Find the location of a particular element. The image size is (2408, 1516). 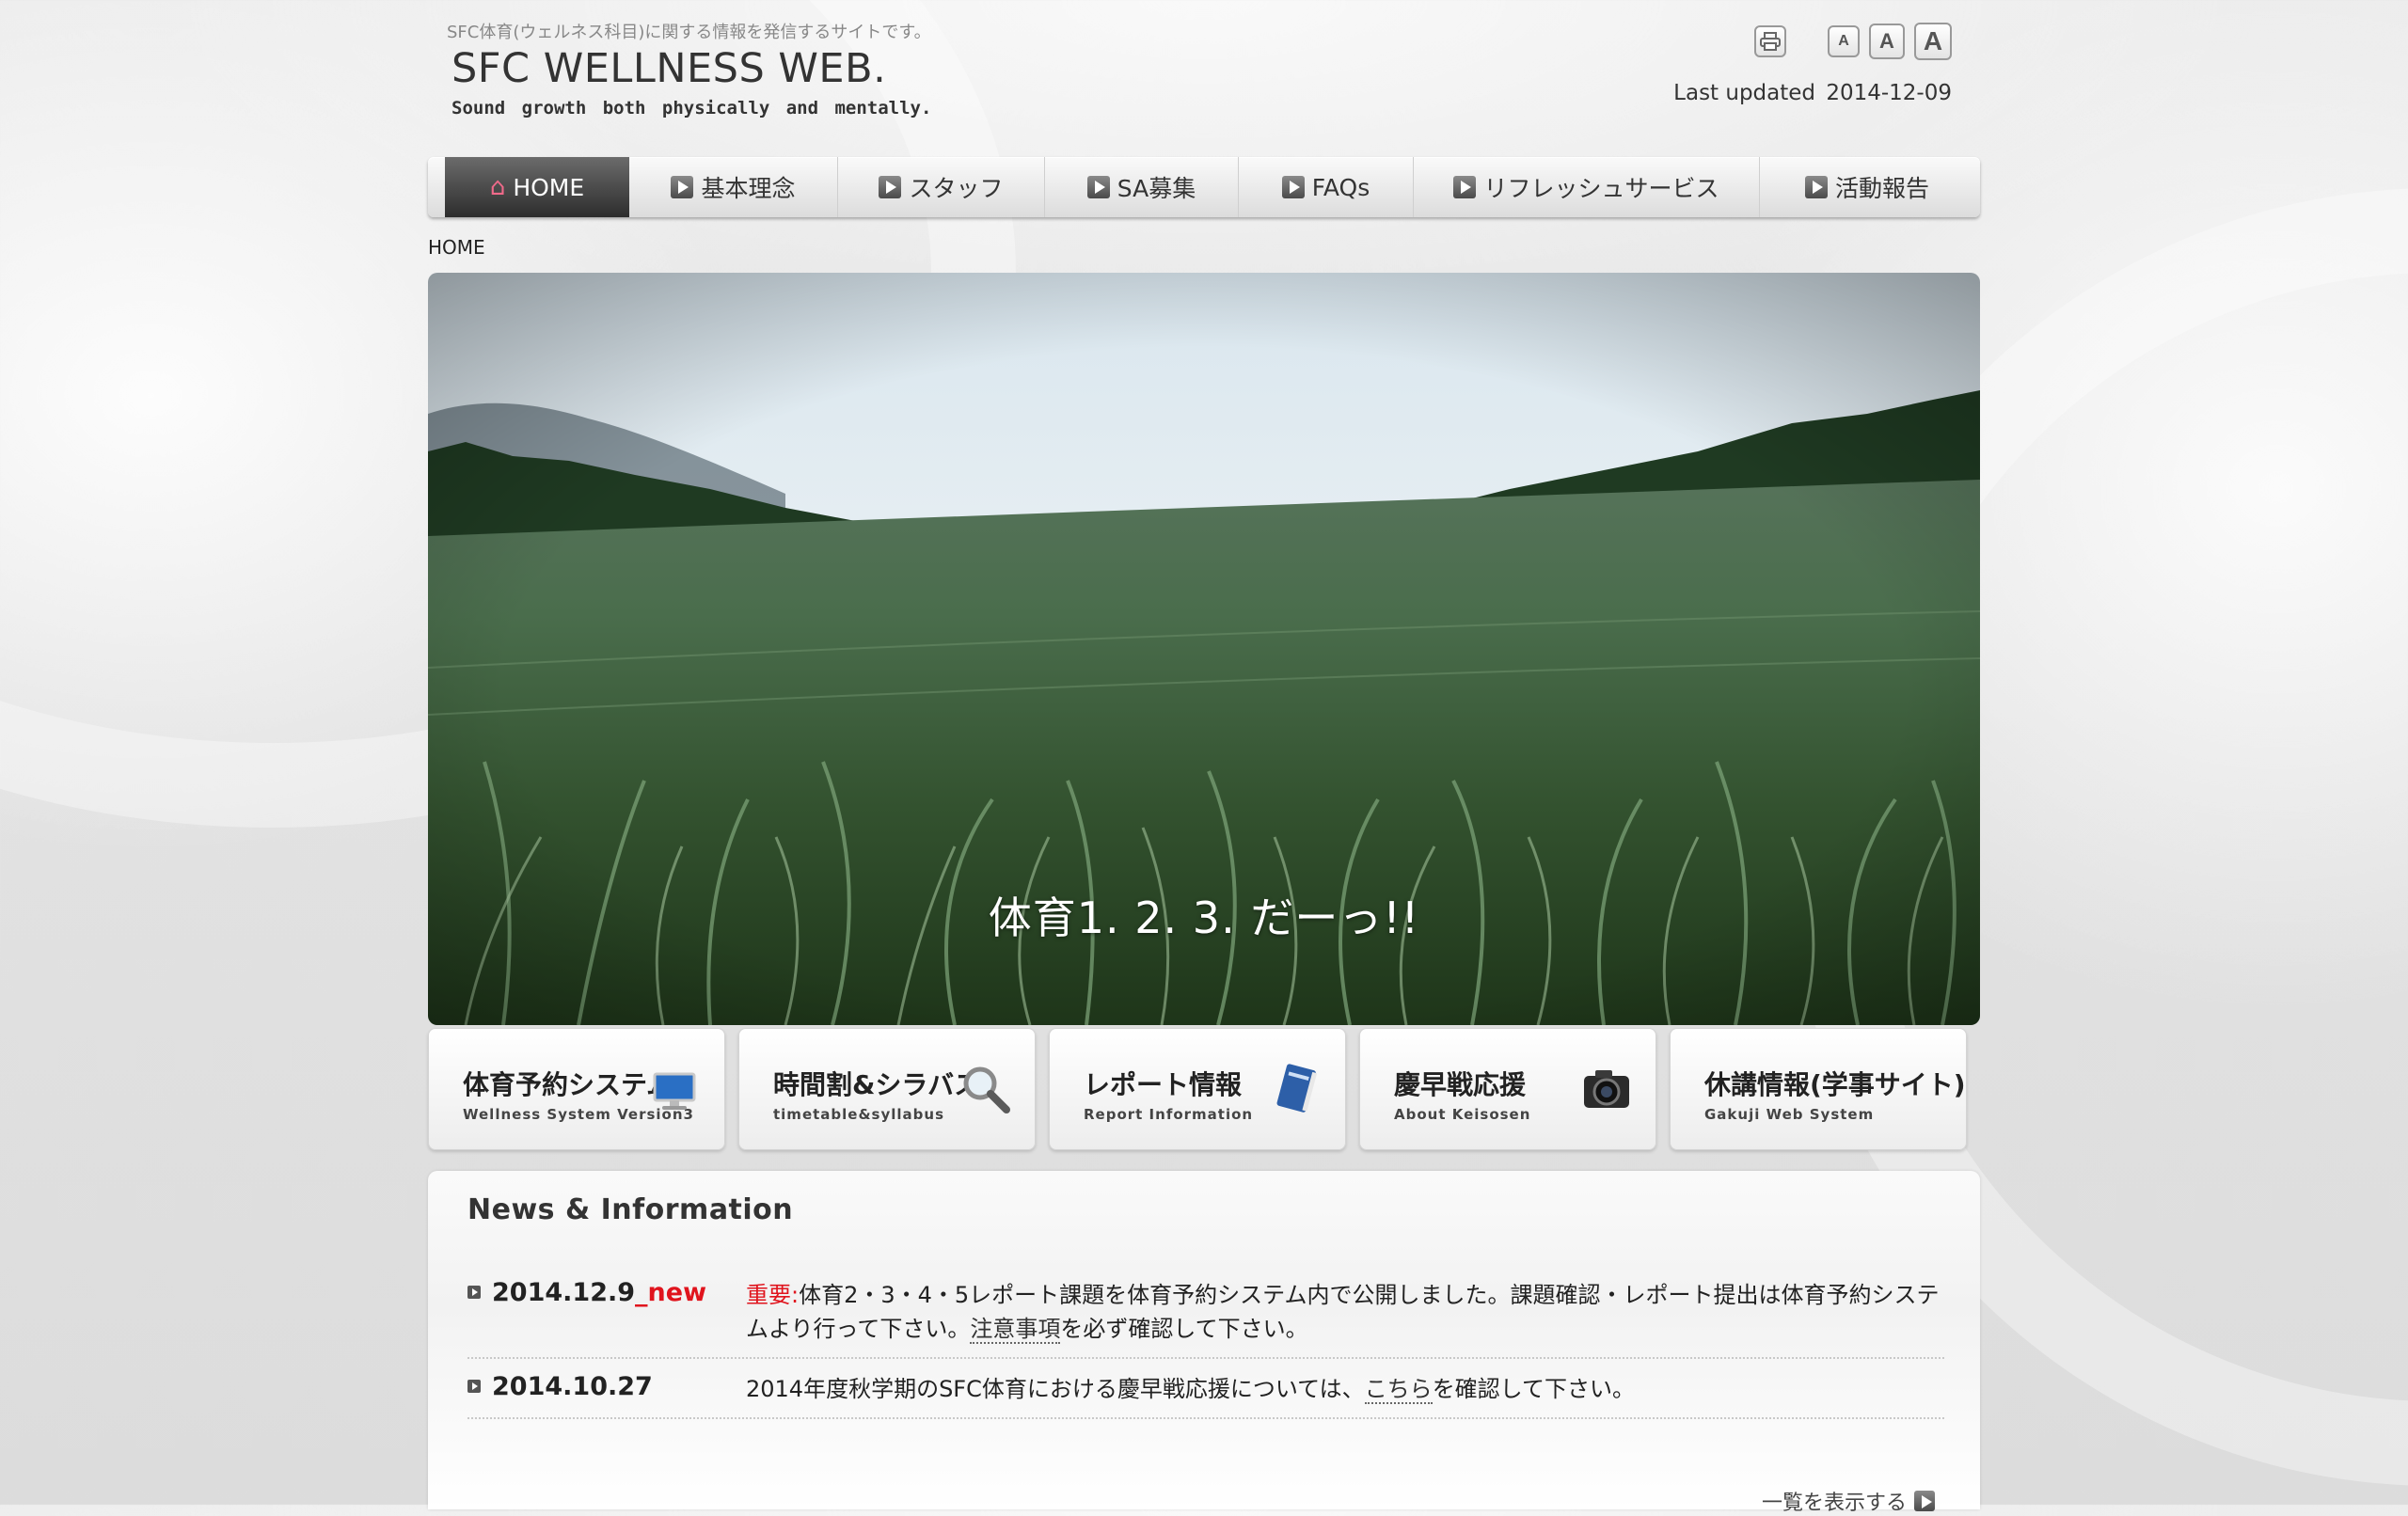

print-button is located at coordinates (1770, 41).